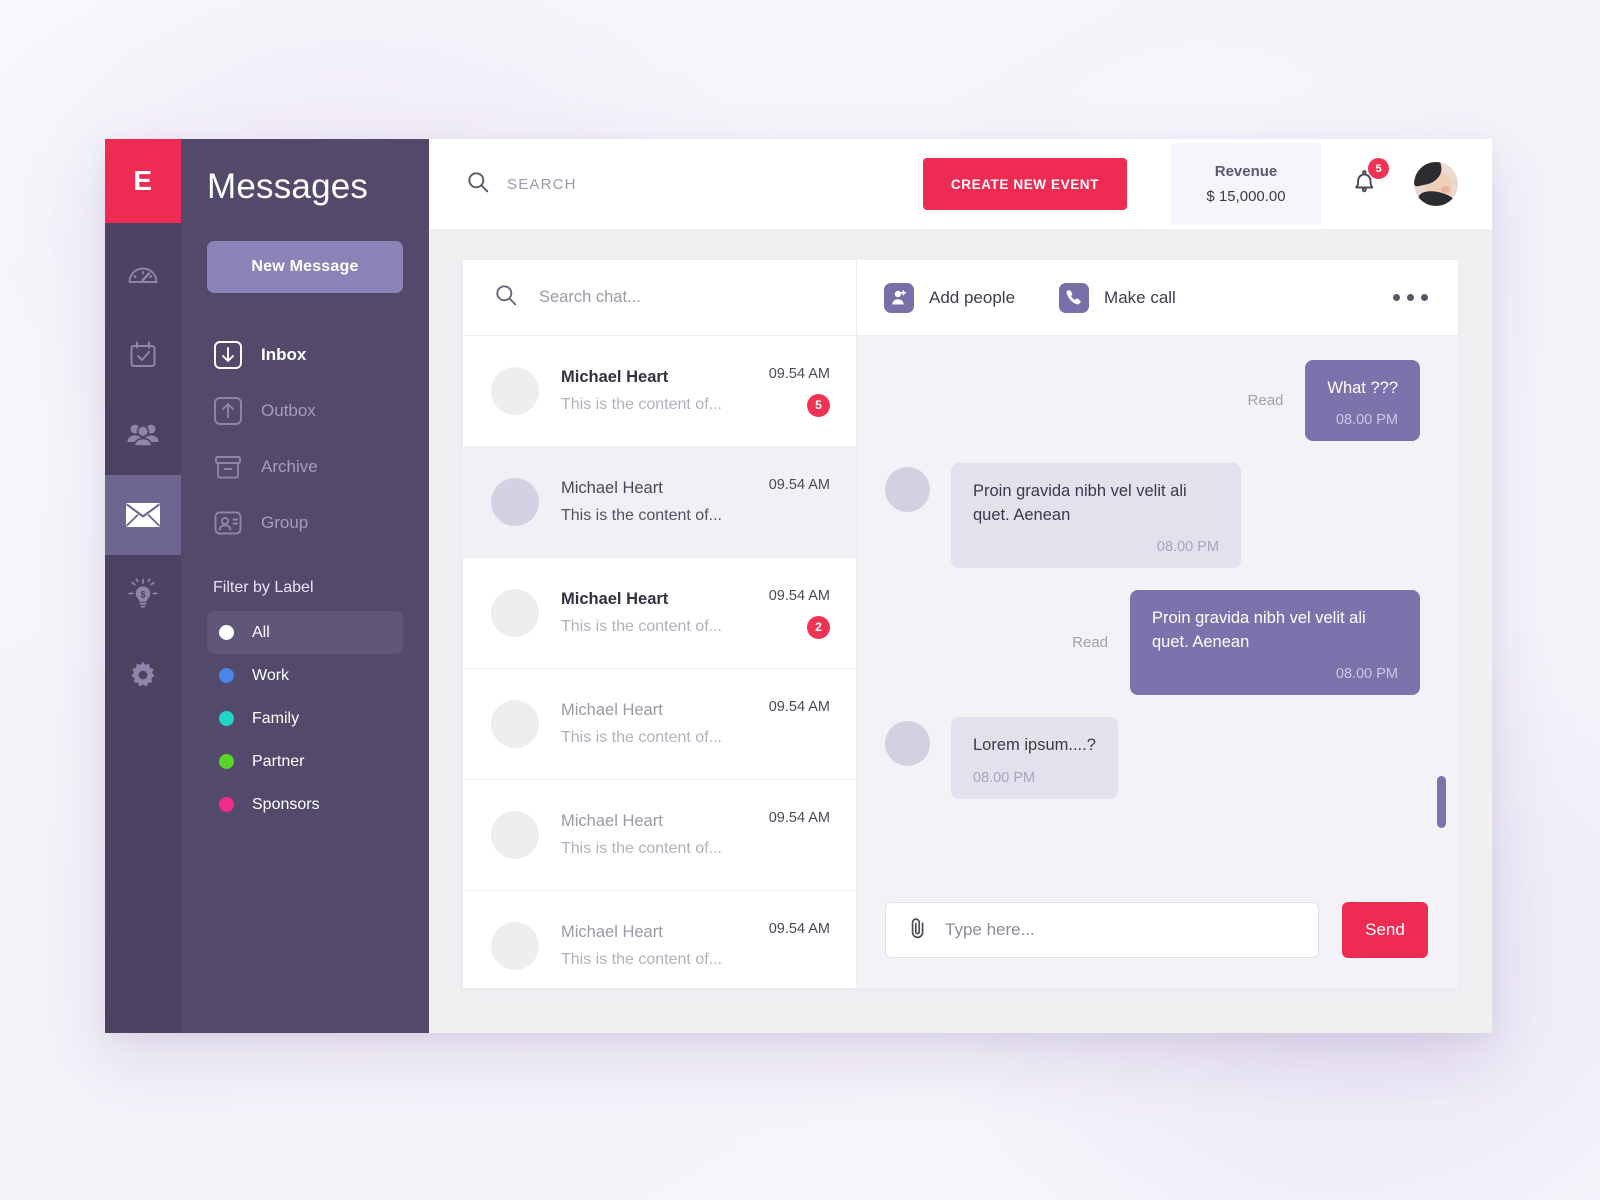 The height and width of the screenshot is (1200, 1600). Describe the element at coordinates (1364, 185) in the screenshot. I see `bell-icon` at that location.